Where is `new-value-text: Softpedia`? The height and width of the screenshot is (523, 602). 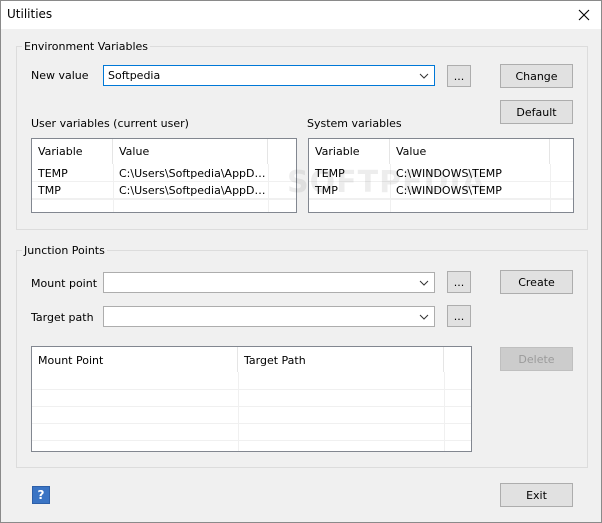 new-value-text: Softpedia is located at coordinates (134, 75).